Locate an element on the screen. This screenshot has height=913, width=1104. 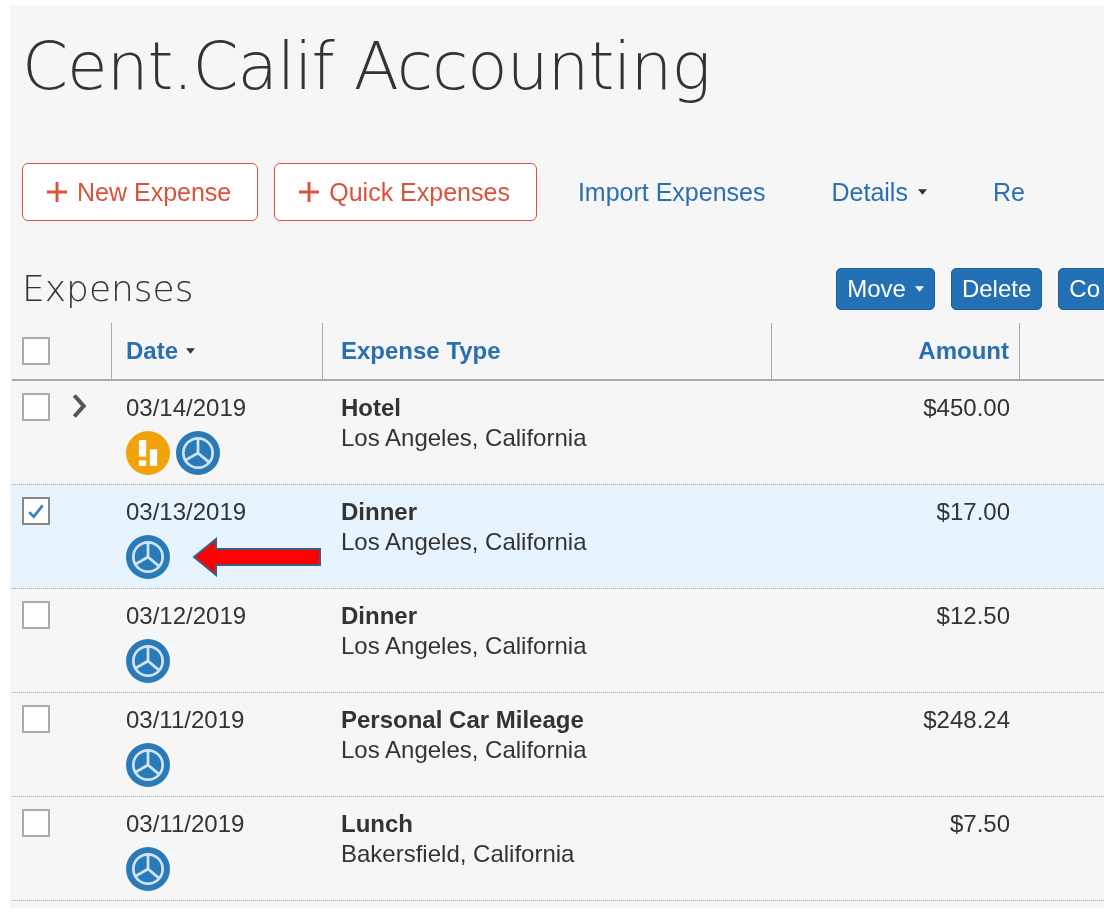
column-header: Amount is located at coordinates (963, 351).